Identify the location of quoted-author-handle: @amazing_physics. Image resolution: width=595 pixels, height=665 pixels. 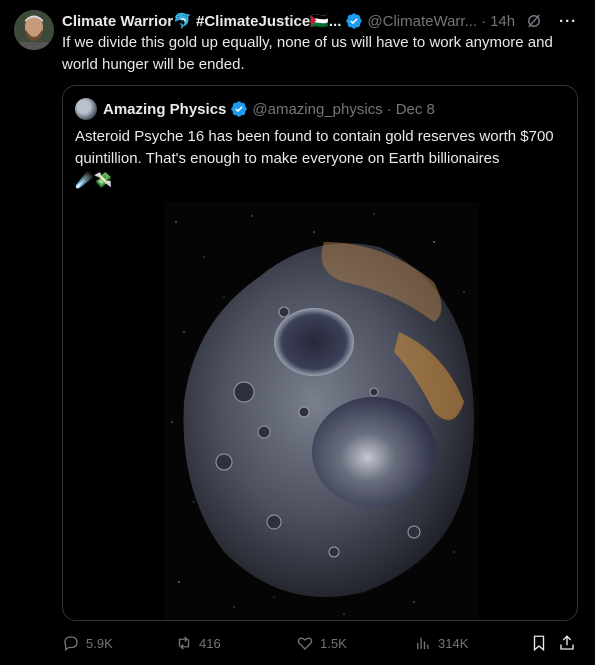
(317, 109).